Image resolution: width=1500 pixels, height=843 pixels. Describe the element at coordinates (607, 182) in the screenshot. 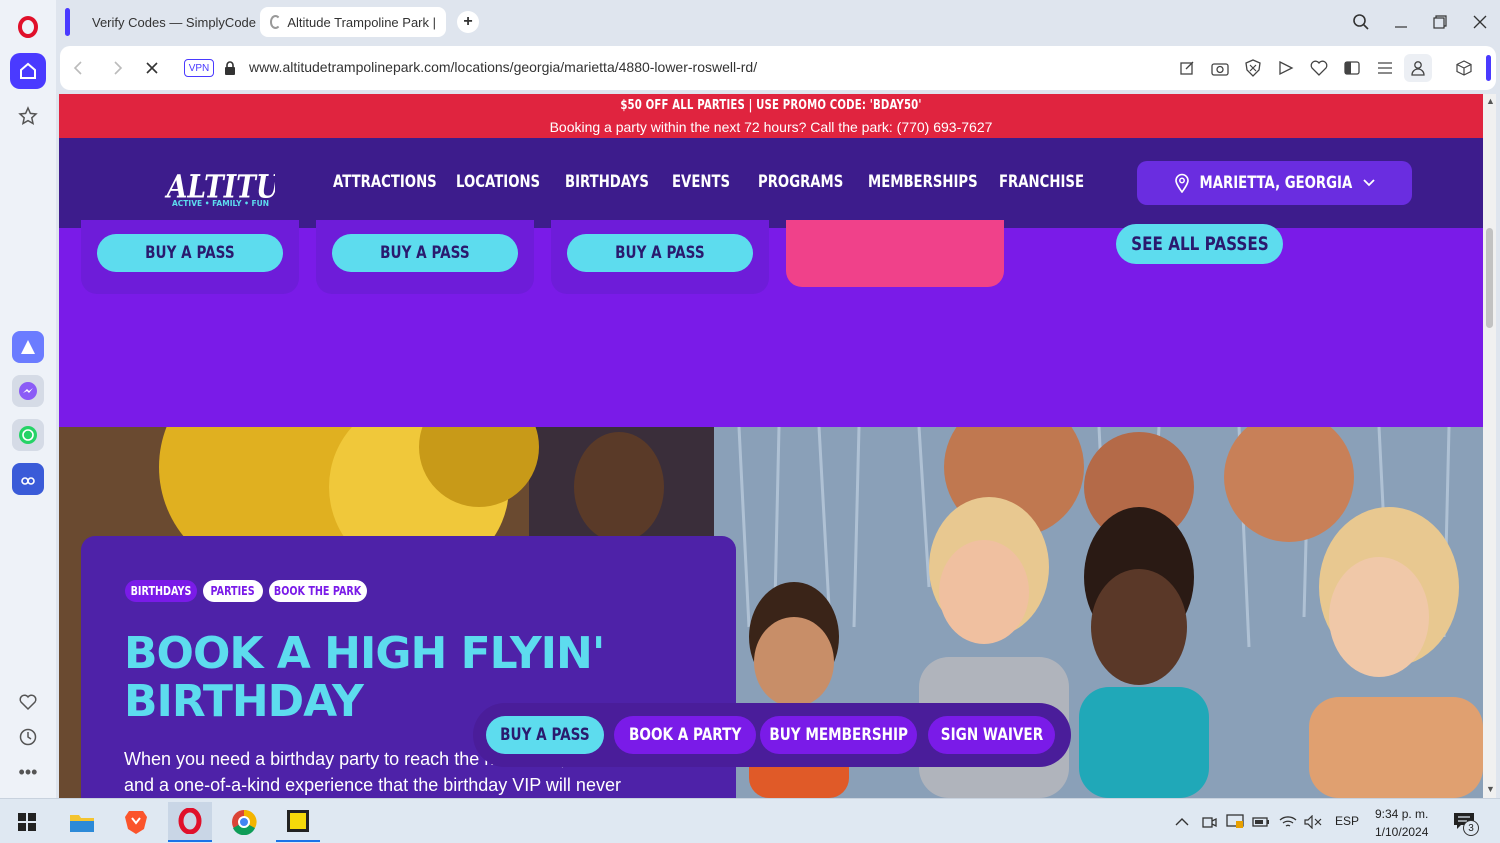

I see `nav-birthdays: BIRTHDAYS` at that location.